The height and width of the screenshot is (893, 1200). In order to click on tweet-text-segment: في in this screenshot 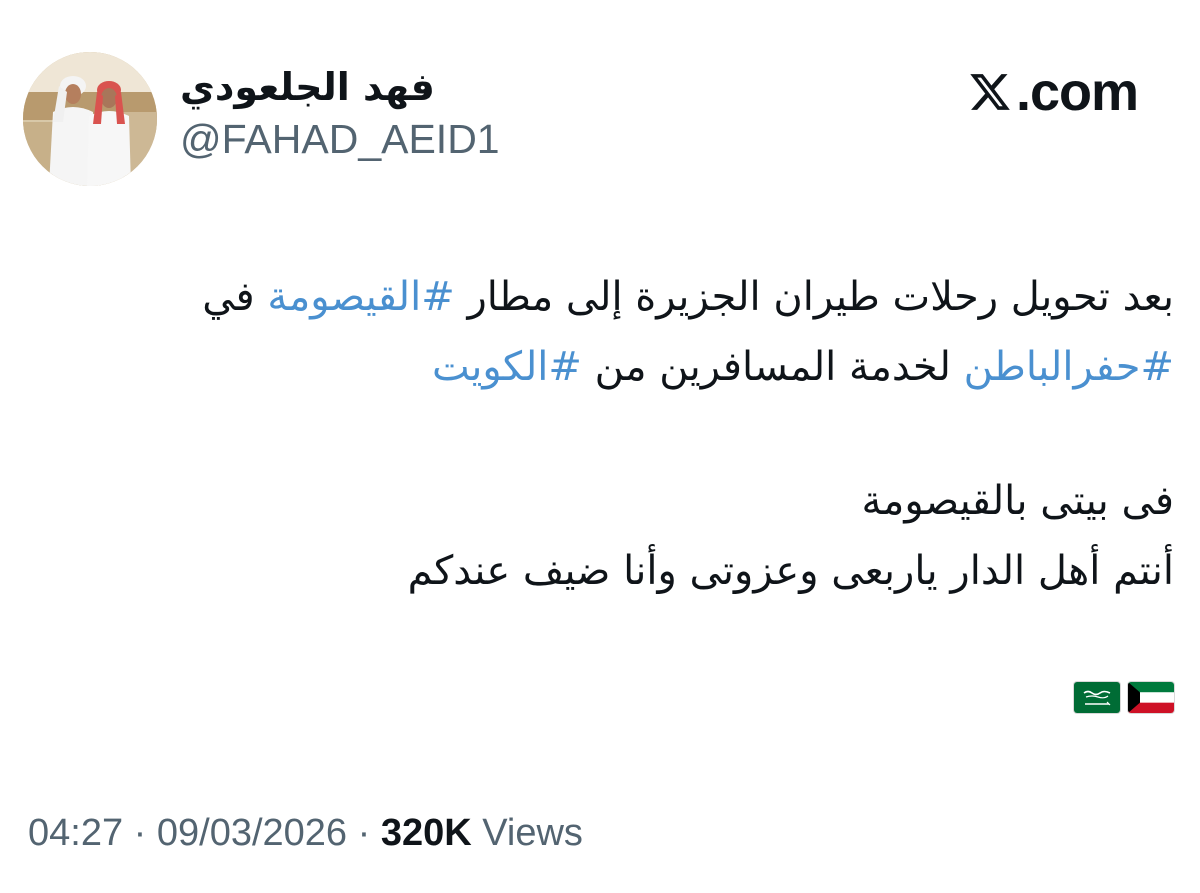, I will do `click(235, 297)`.